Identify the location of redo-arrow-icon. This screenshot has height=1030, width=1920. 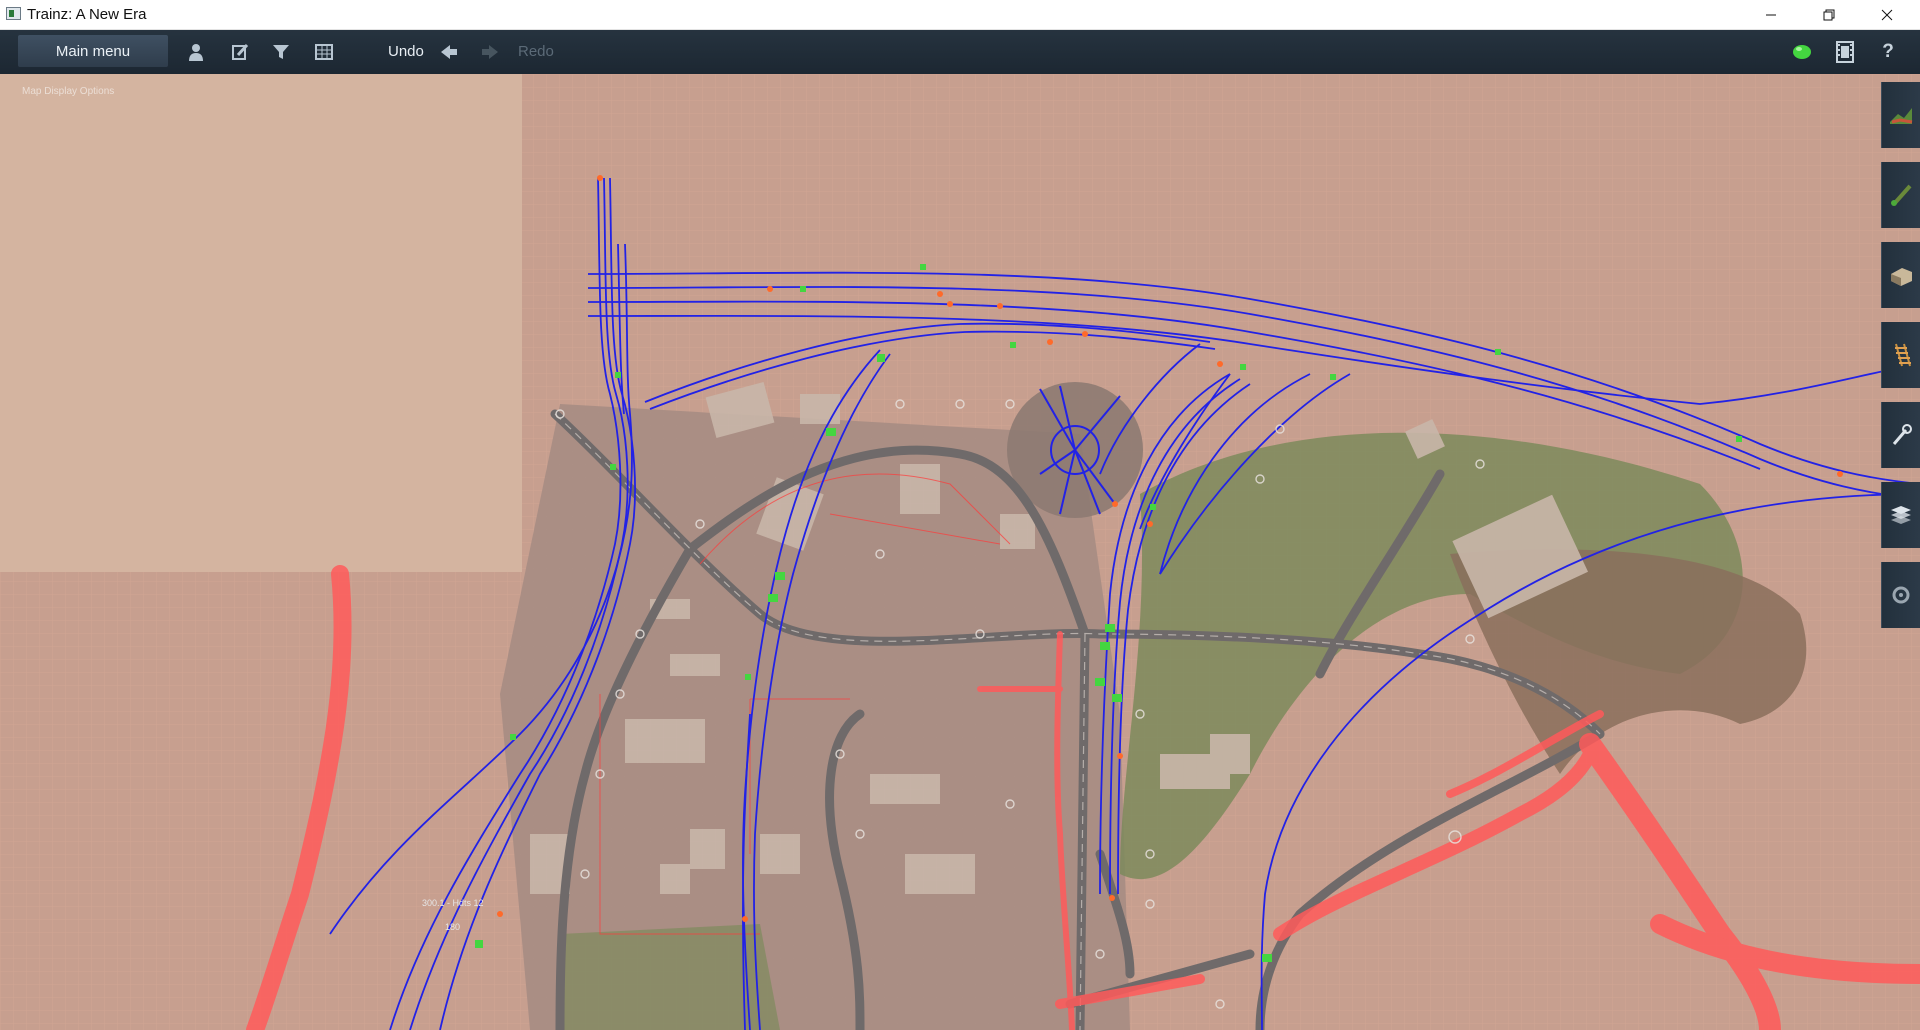
(490, 52).